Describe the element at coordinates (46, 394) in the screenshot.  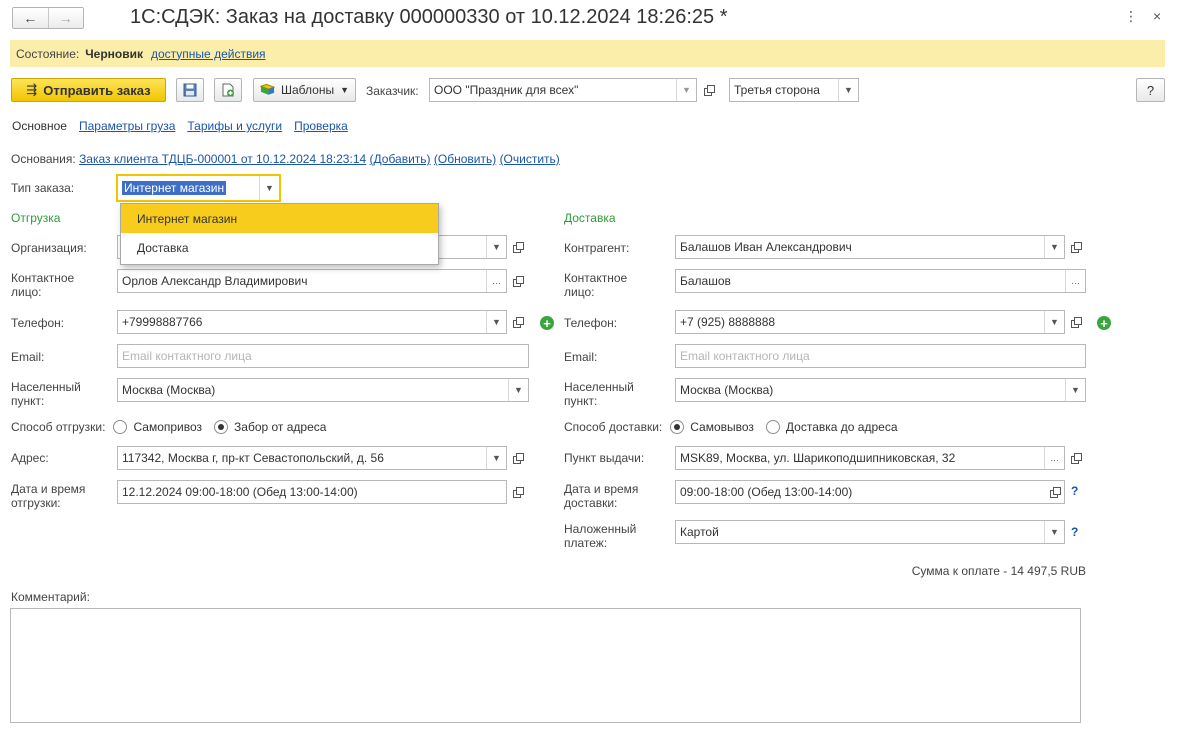
I see `shipment-city-label: Населенный пункт:` at that location.